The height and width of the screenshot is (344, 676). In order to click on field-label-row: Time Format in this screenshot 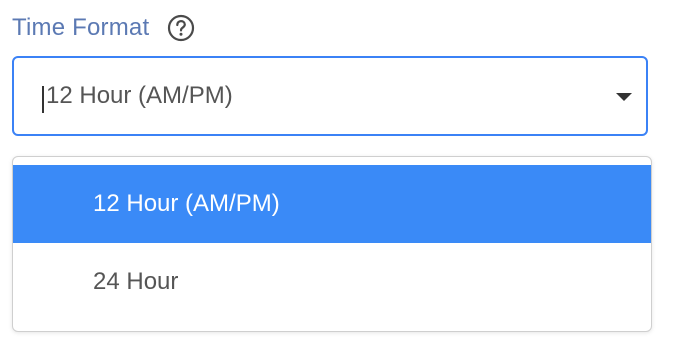, I will do `click(103, 28)`.